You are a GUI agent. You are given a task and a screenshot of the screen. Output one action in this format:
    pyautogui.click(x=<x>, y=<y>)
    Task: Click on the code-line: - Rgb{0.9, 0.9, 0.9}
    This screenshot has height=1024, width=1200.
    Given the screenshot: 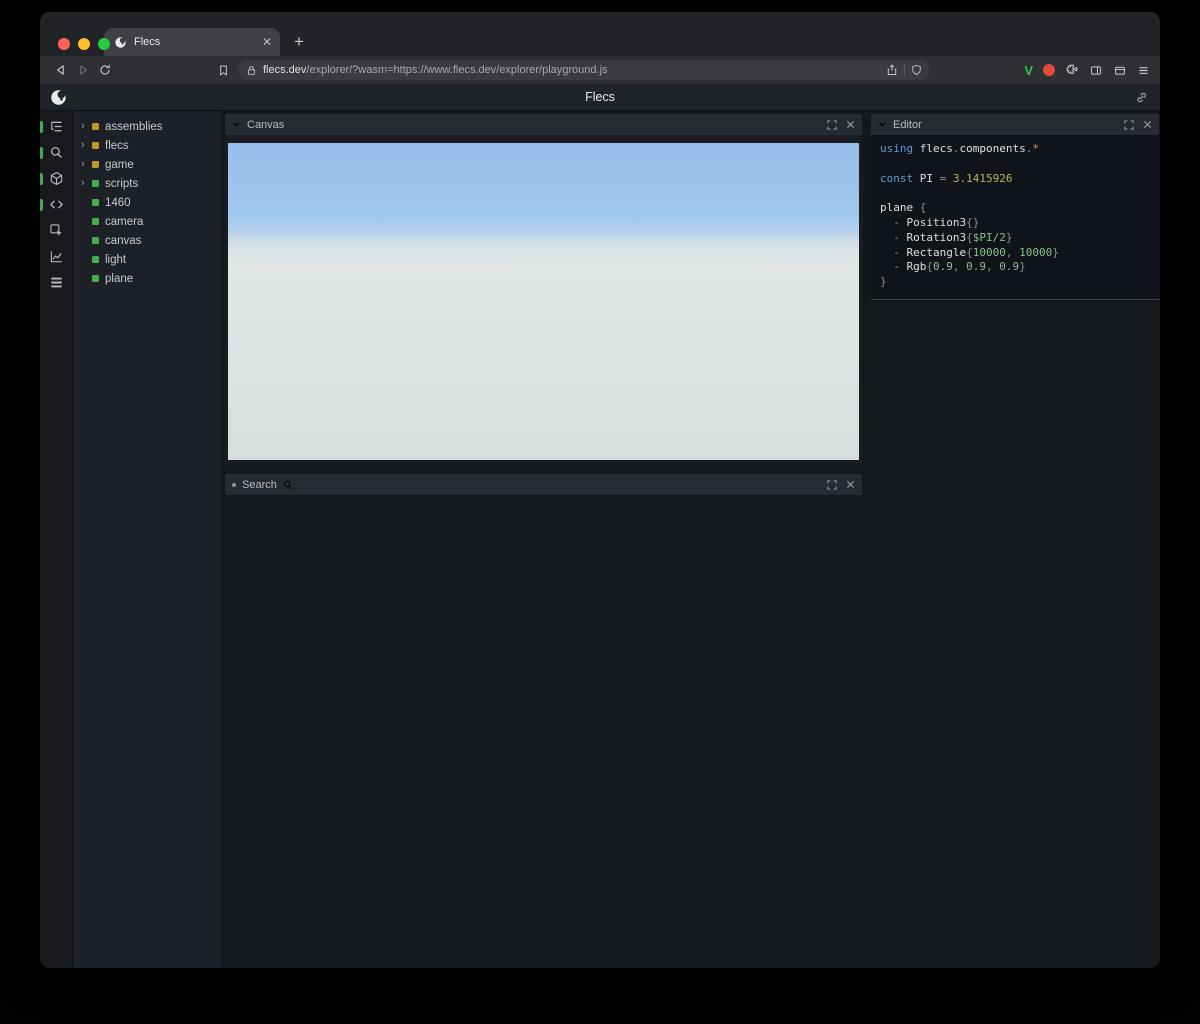 What is the action you would take?
    pyautogui.click(x=953, y=267)
    